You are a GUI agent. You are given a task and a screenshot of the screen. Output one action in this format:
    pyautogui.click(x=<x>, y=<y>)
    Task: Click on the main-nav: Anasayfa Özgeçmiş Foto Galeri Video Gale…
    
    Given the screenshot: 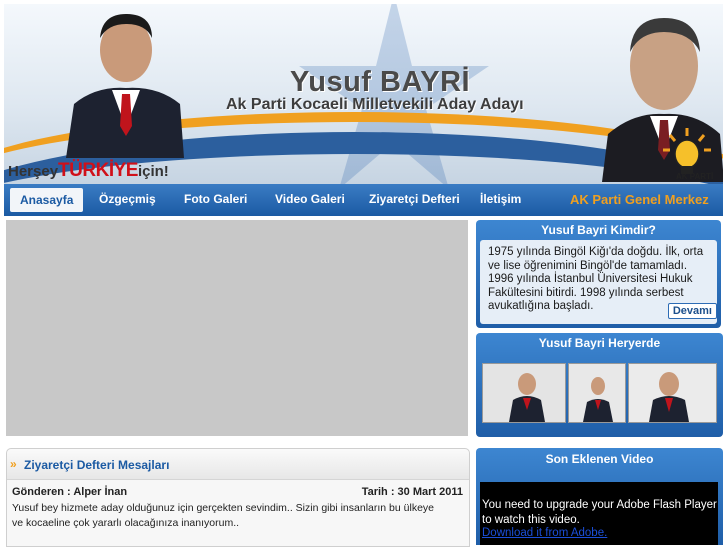 What is the action you would take?
    pyautogui.click(x=363, y=200)
    